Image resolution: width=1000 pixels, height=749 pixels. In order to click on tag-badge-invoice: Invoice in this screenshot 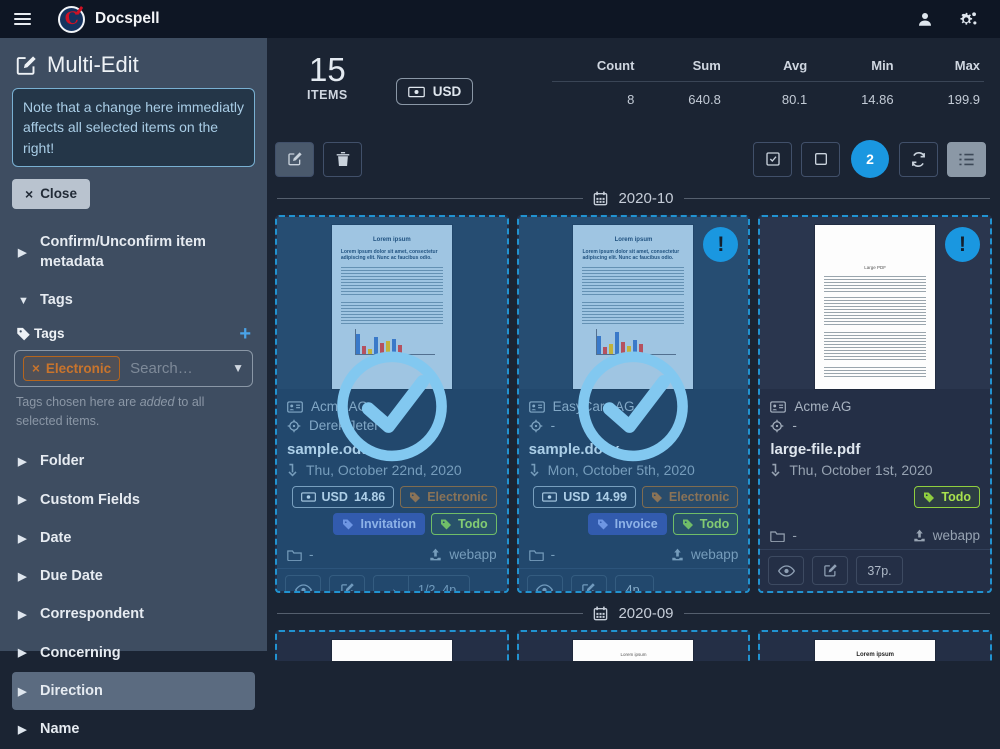, I will do `click(627, 524)`.